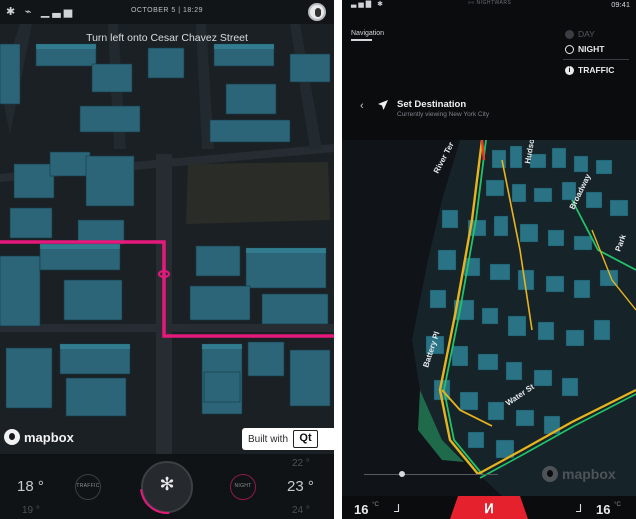 This screenshot has height=519, width=636. What do you see at coordinates (243, 487) in the screenshot?
I see `night-button: NIGHT` at bounding box center [243, 487].